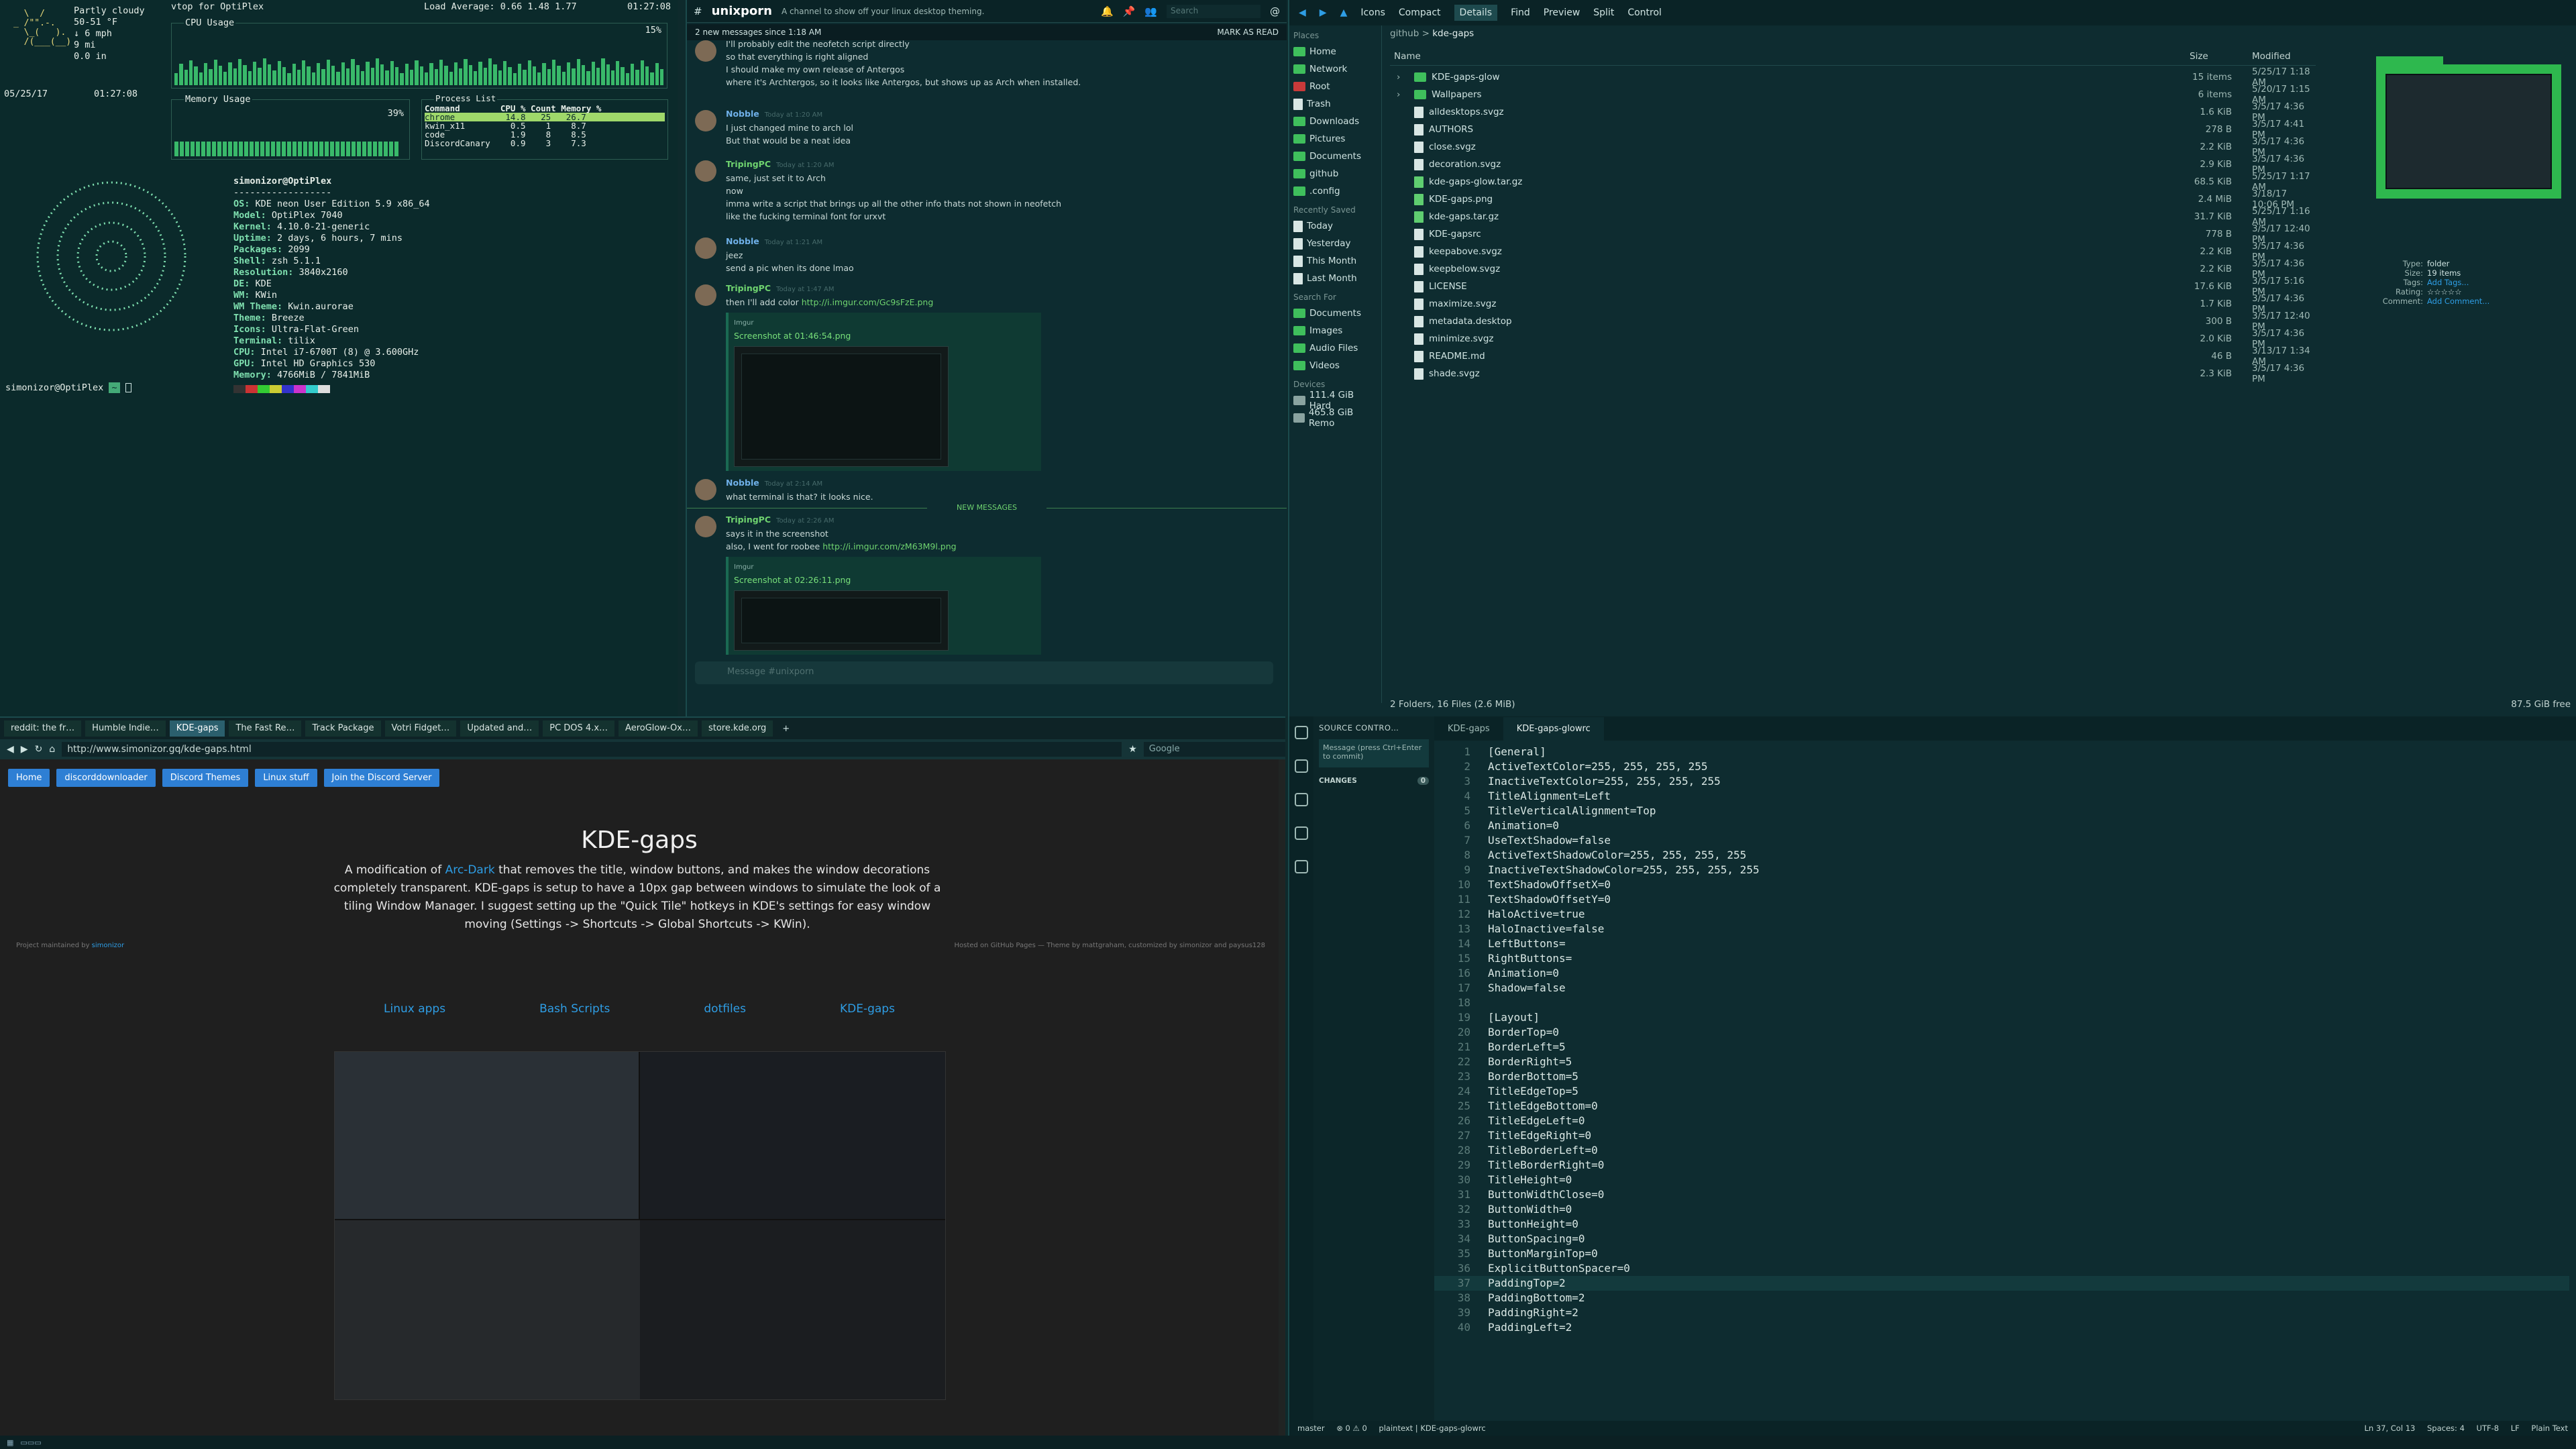 This screenshot has width=2576, height=1449. Describe the element at coordinates (1301, 833) in the screenshot. I see `search-icon` at that location.